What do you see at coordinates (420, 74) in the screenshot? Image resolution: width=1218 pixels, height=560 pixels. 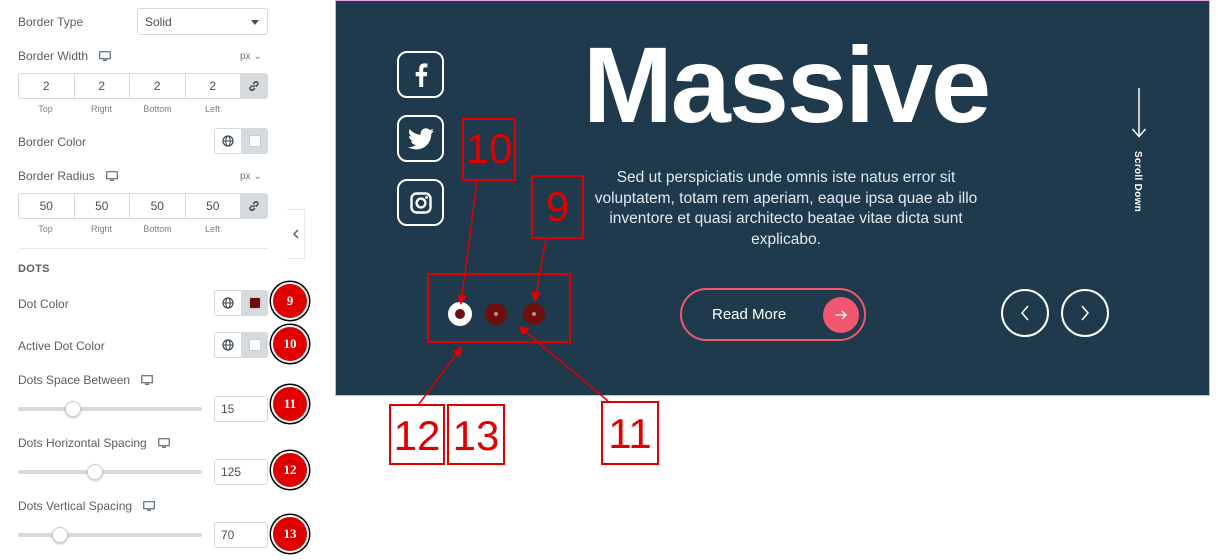 I see `facebook-icon` at bounding box center [420, 74].